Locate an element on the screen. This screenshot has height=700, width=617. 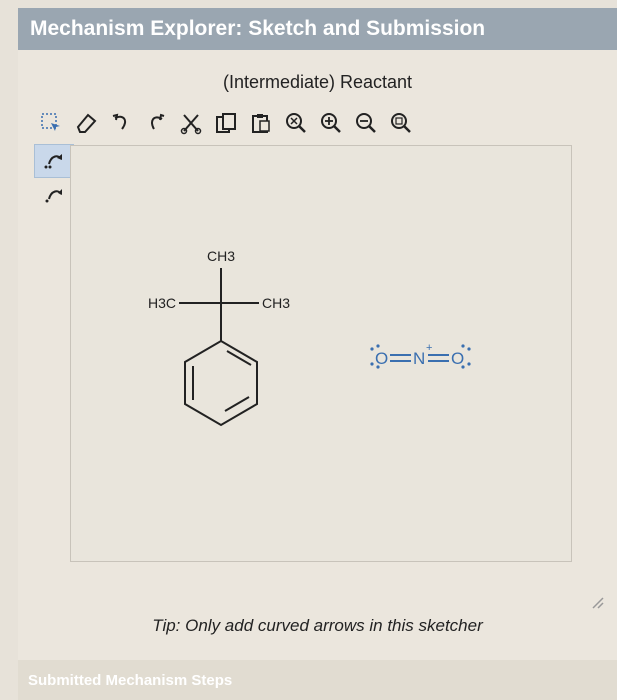
nitronium-ion: O N + O is located at coordinates (420, 355).